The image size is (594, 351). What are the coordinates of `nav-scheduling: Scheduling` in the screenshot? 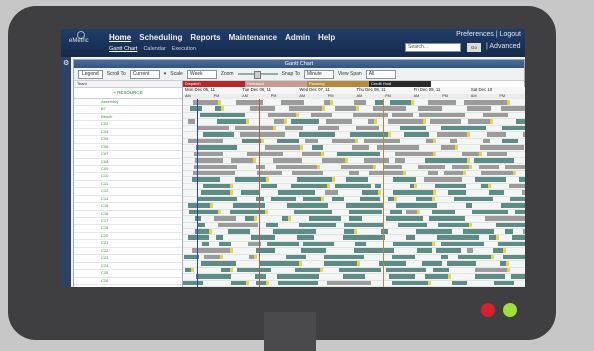 It's located at (160, 37).